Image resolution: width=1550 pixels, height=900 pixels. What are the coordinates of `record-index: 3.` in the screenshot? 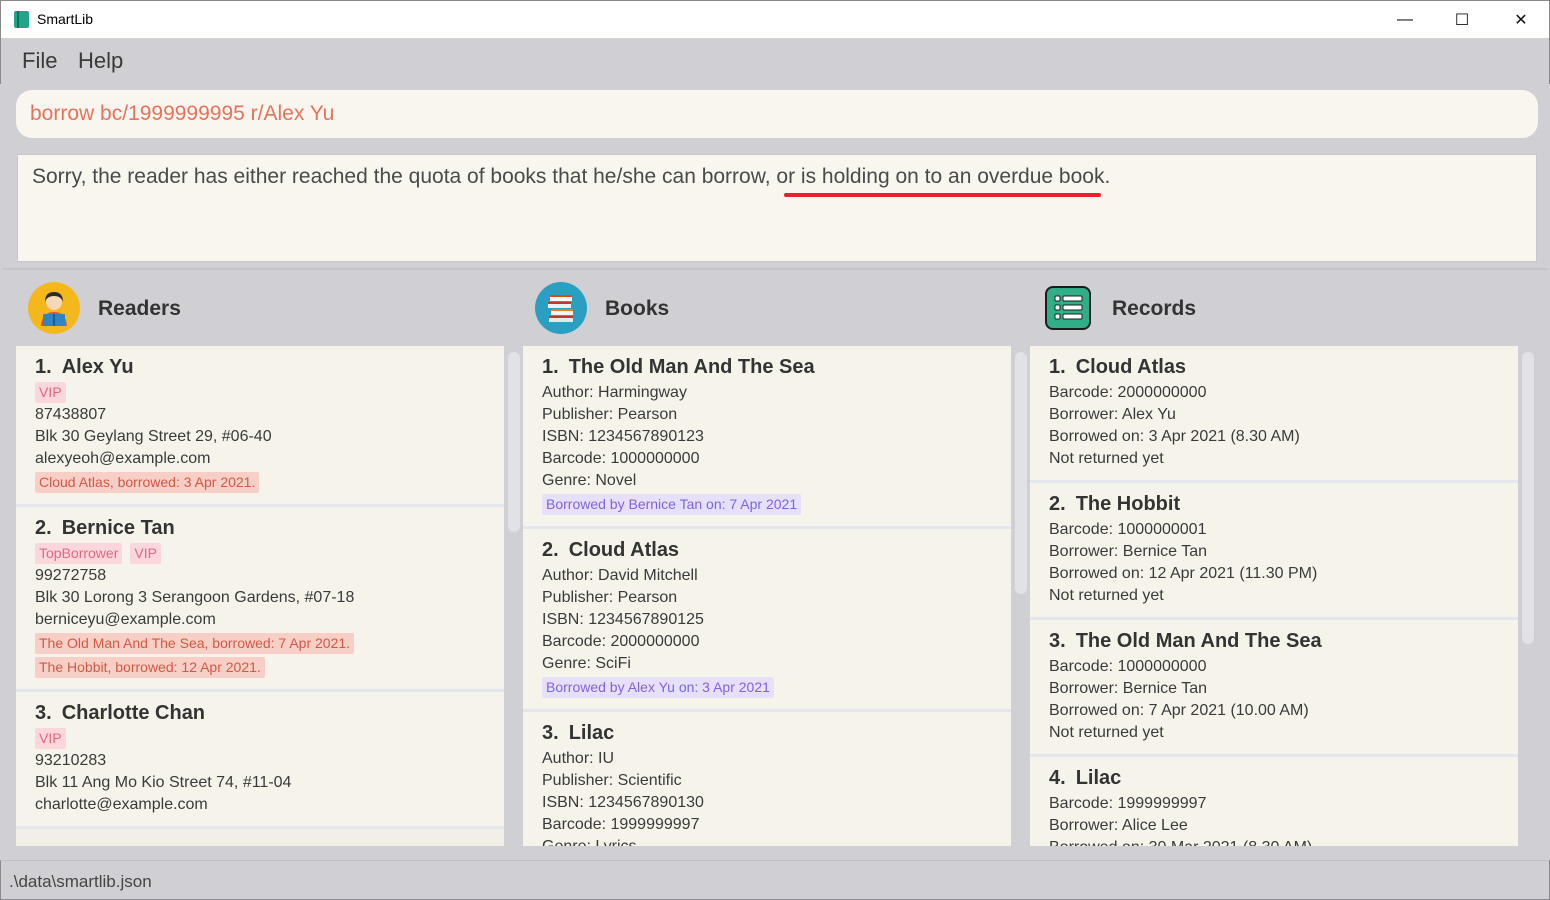 It's located at (1057, 641).